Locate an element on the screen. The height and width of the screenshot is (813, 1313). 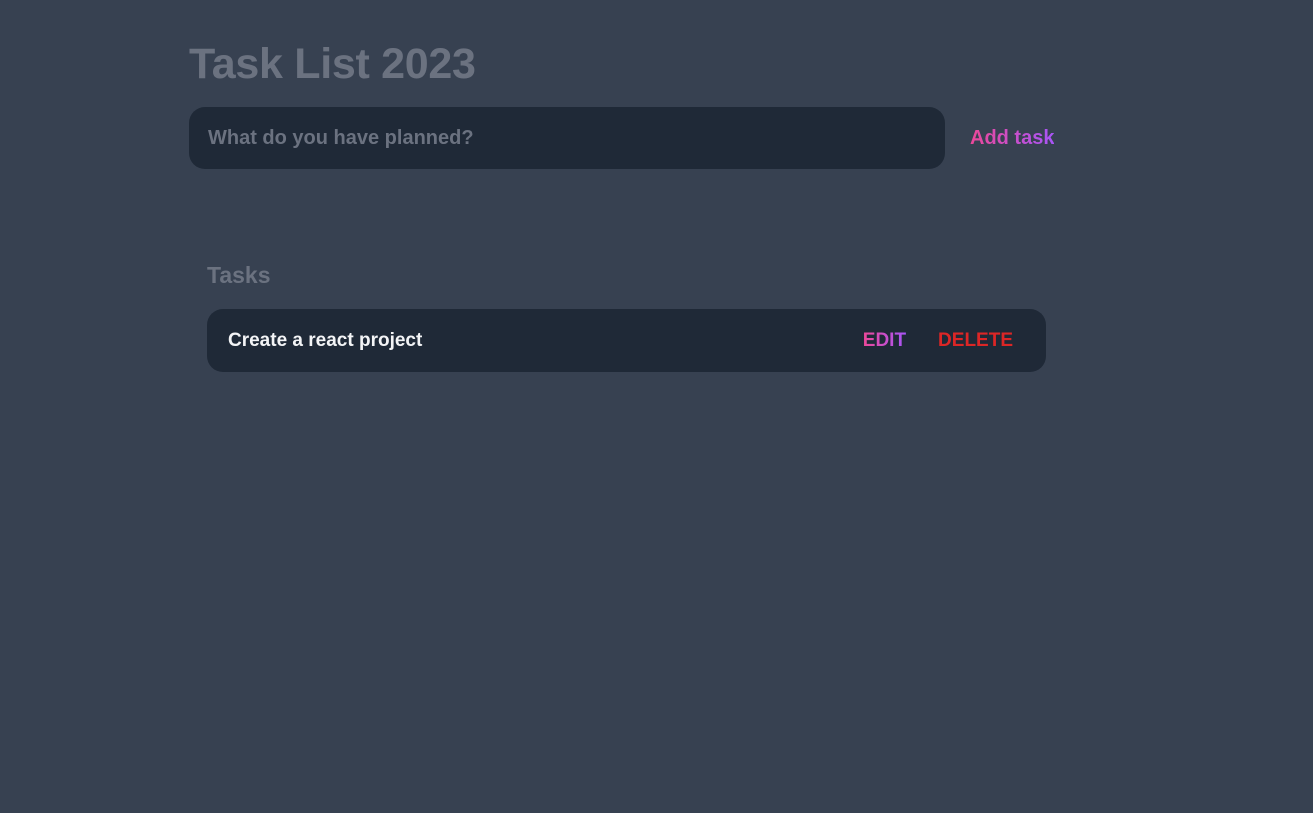
tasks-section: Tasks Create a react project EDIT DELETE is located at coordinates (627, 315).